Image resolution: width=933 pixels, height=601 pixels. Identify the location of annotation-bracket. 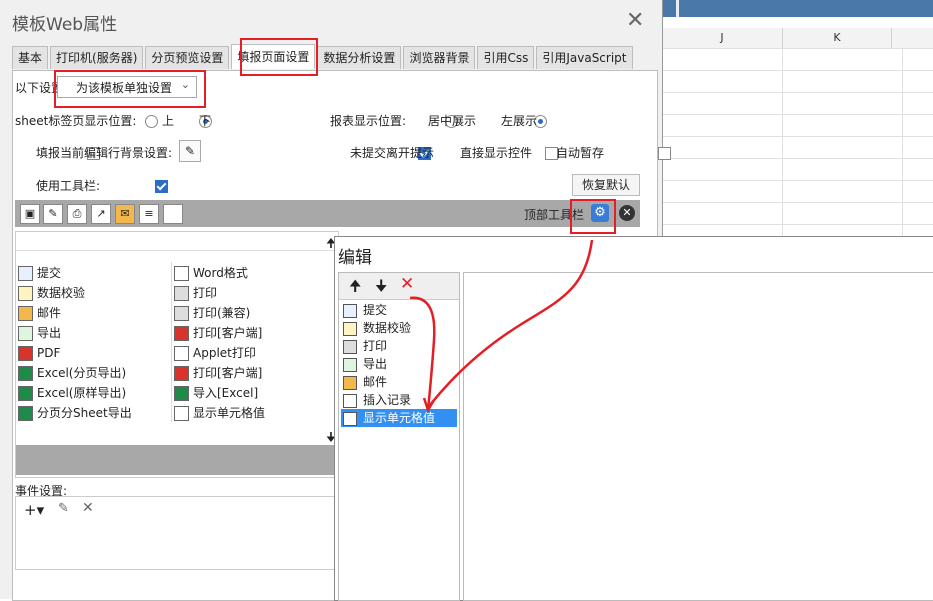
(422, 353).